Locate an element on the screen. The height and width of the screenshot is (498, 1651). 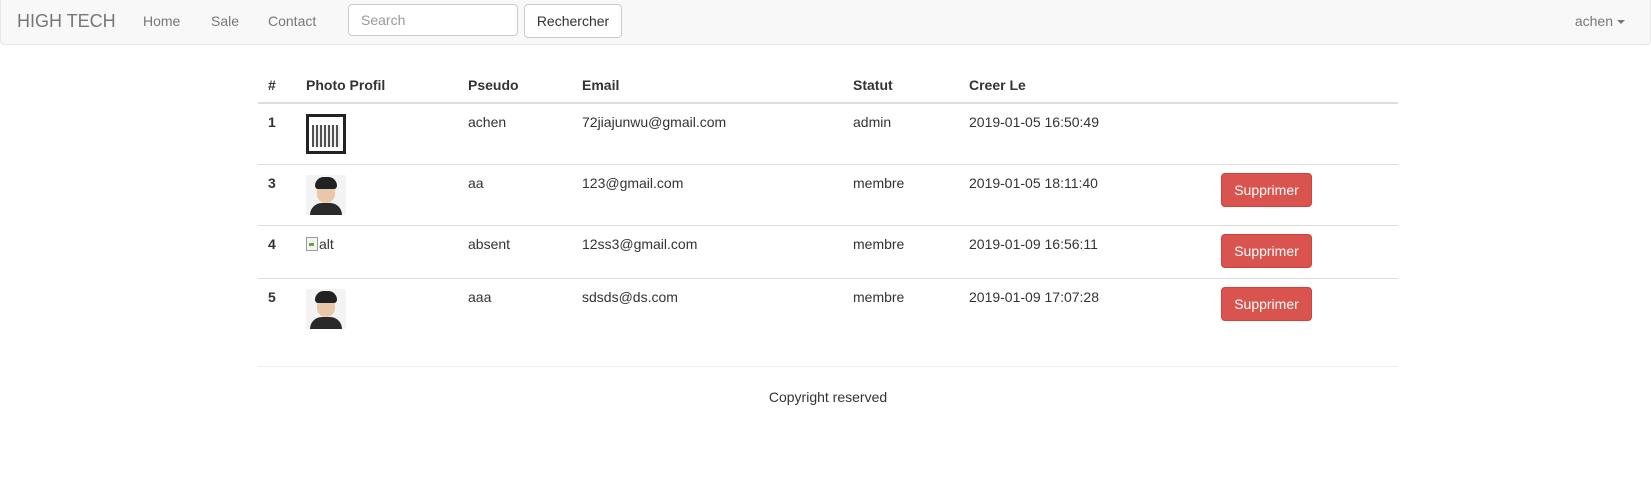
footer-copyright: Copyright reserved is located at coordinates (828, 397).